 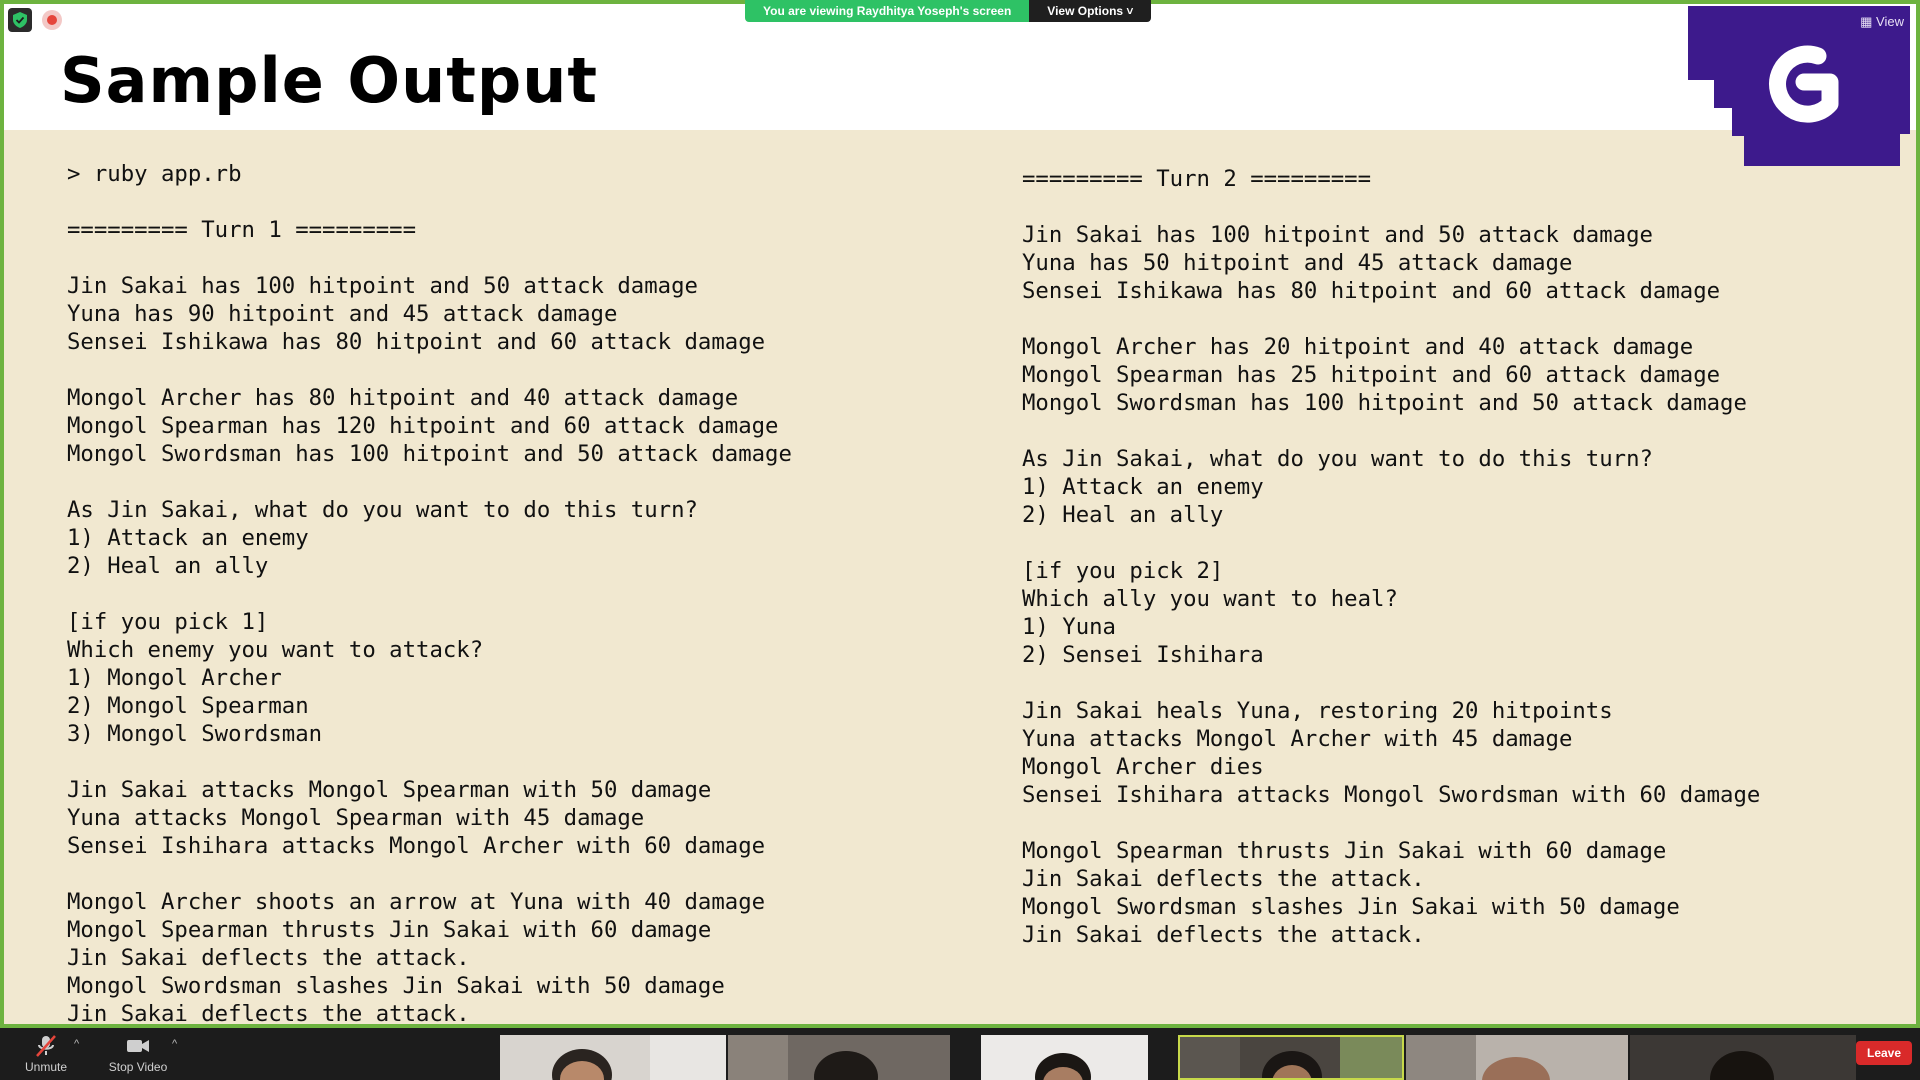 I want to click on record-icon, so click(x=52, y=20).